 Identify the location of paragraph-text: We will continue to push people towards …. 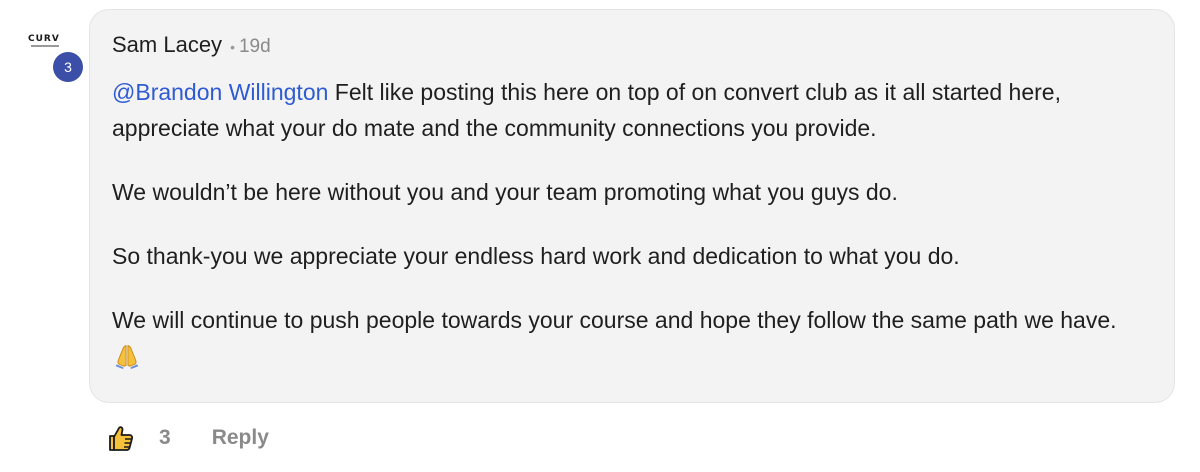
(614, 320).